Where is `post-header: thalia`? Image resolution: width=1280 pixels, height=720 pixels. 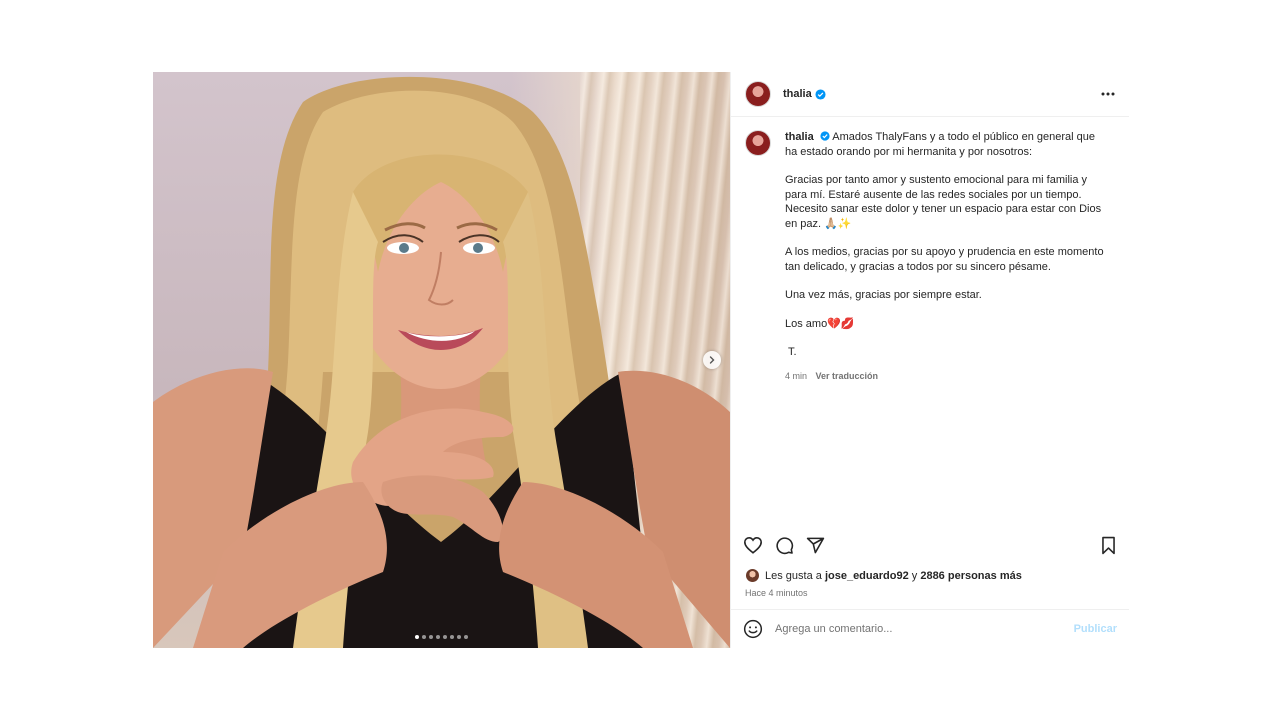
post-header: thalia is located at coordinates (930, 94).